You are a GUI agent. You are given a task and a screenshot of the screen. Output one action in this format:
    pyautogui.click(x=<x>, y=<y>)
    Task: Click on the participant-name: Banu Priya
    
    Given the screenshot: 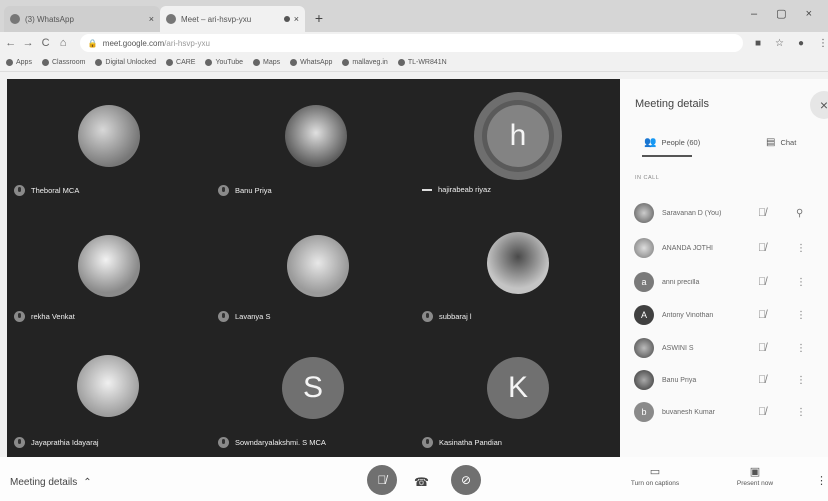 What is the action you would take?
    pyautogui.click(x=679, y=380)
    